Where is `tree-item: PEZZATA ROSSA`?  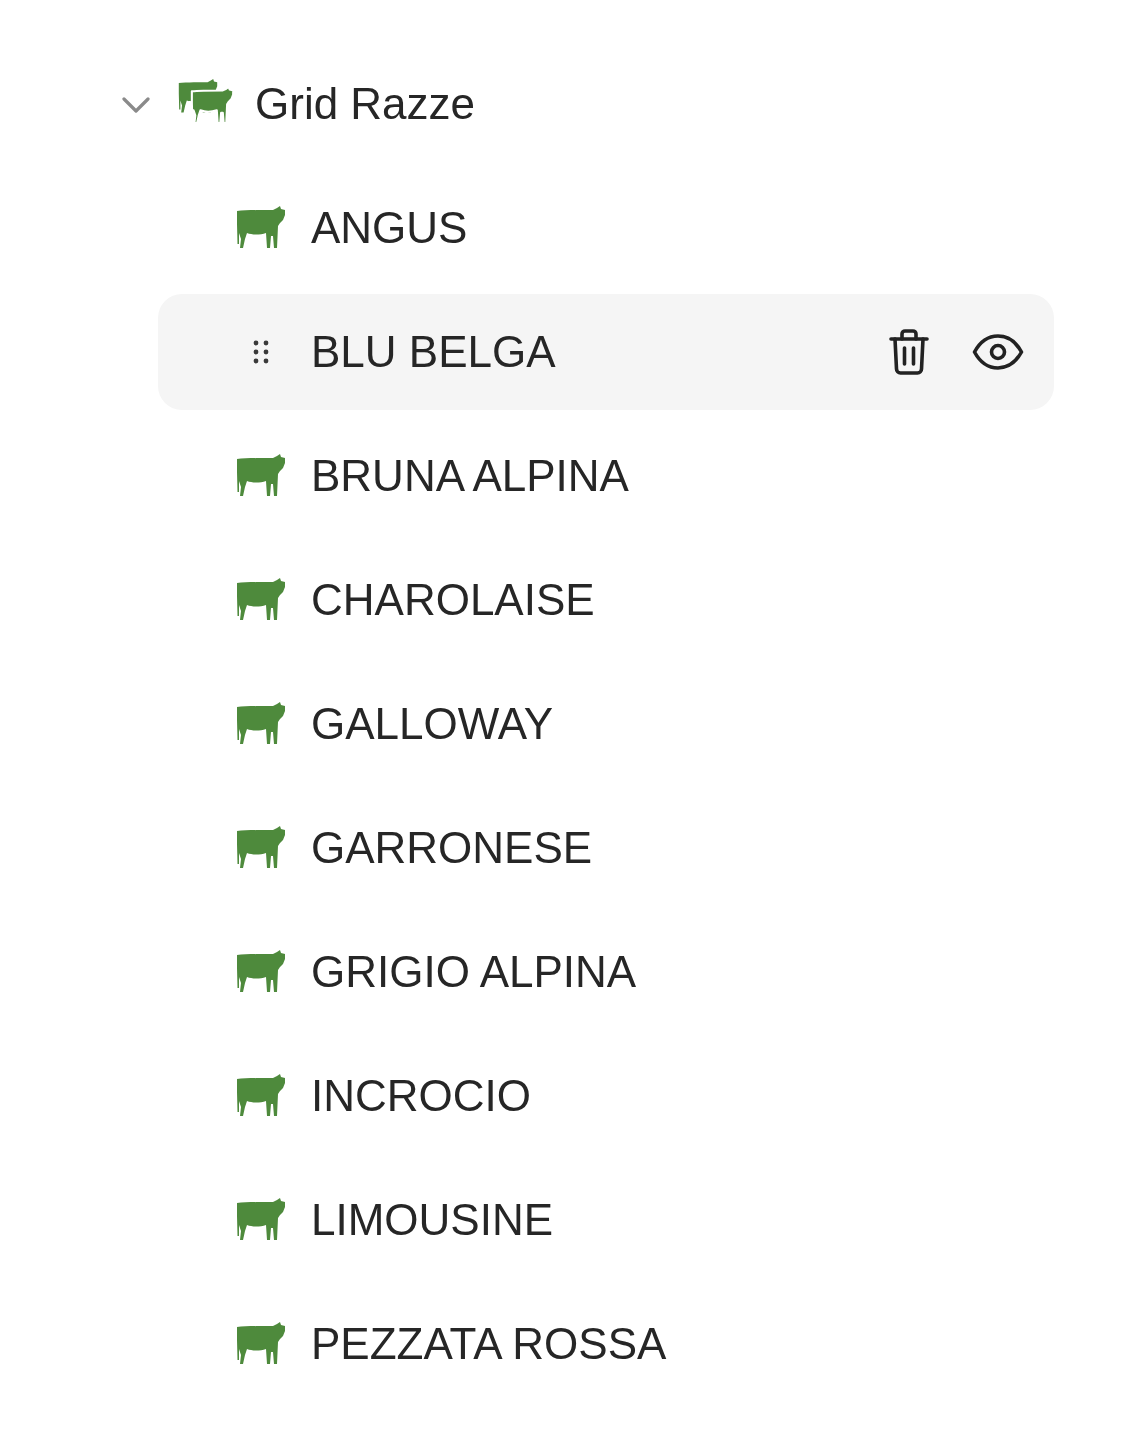 tree-item: PEZZATA ROSSA is located at coordinates (451, 1344).